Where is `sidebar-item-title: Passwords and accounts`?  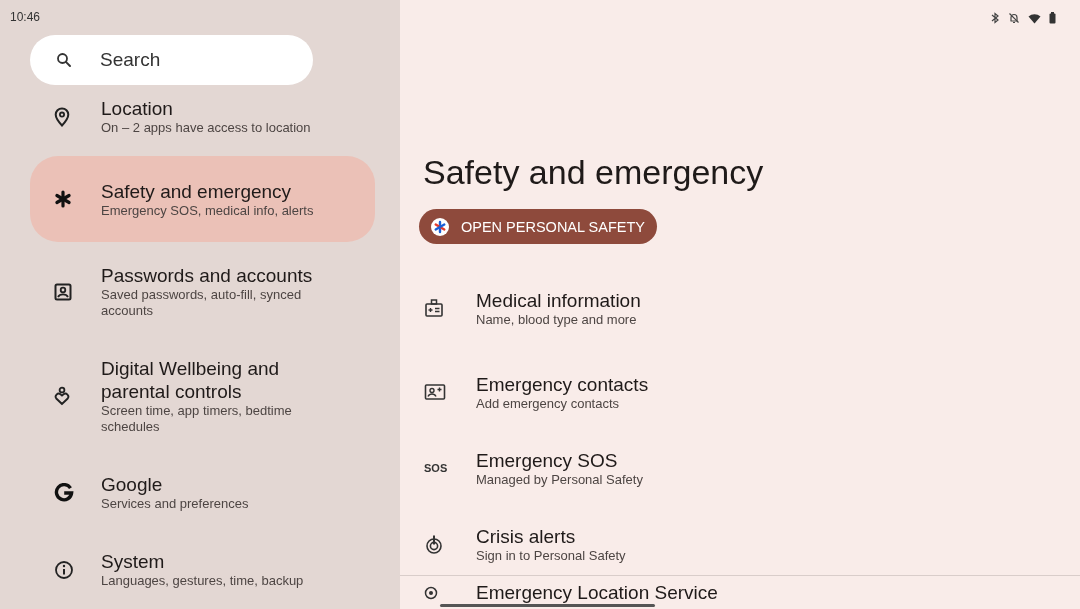
sidebar-item-title: Passwords and accounts is located at coordinates (207, 275).